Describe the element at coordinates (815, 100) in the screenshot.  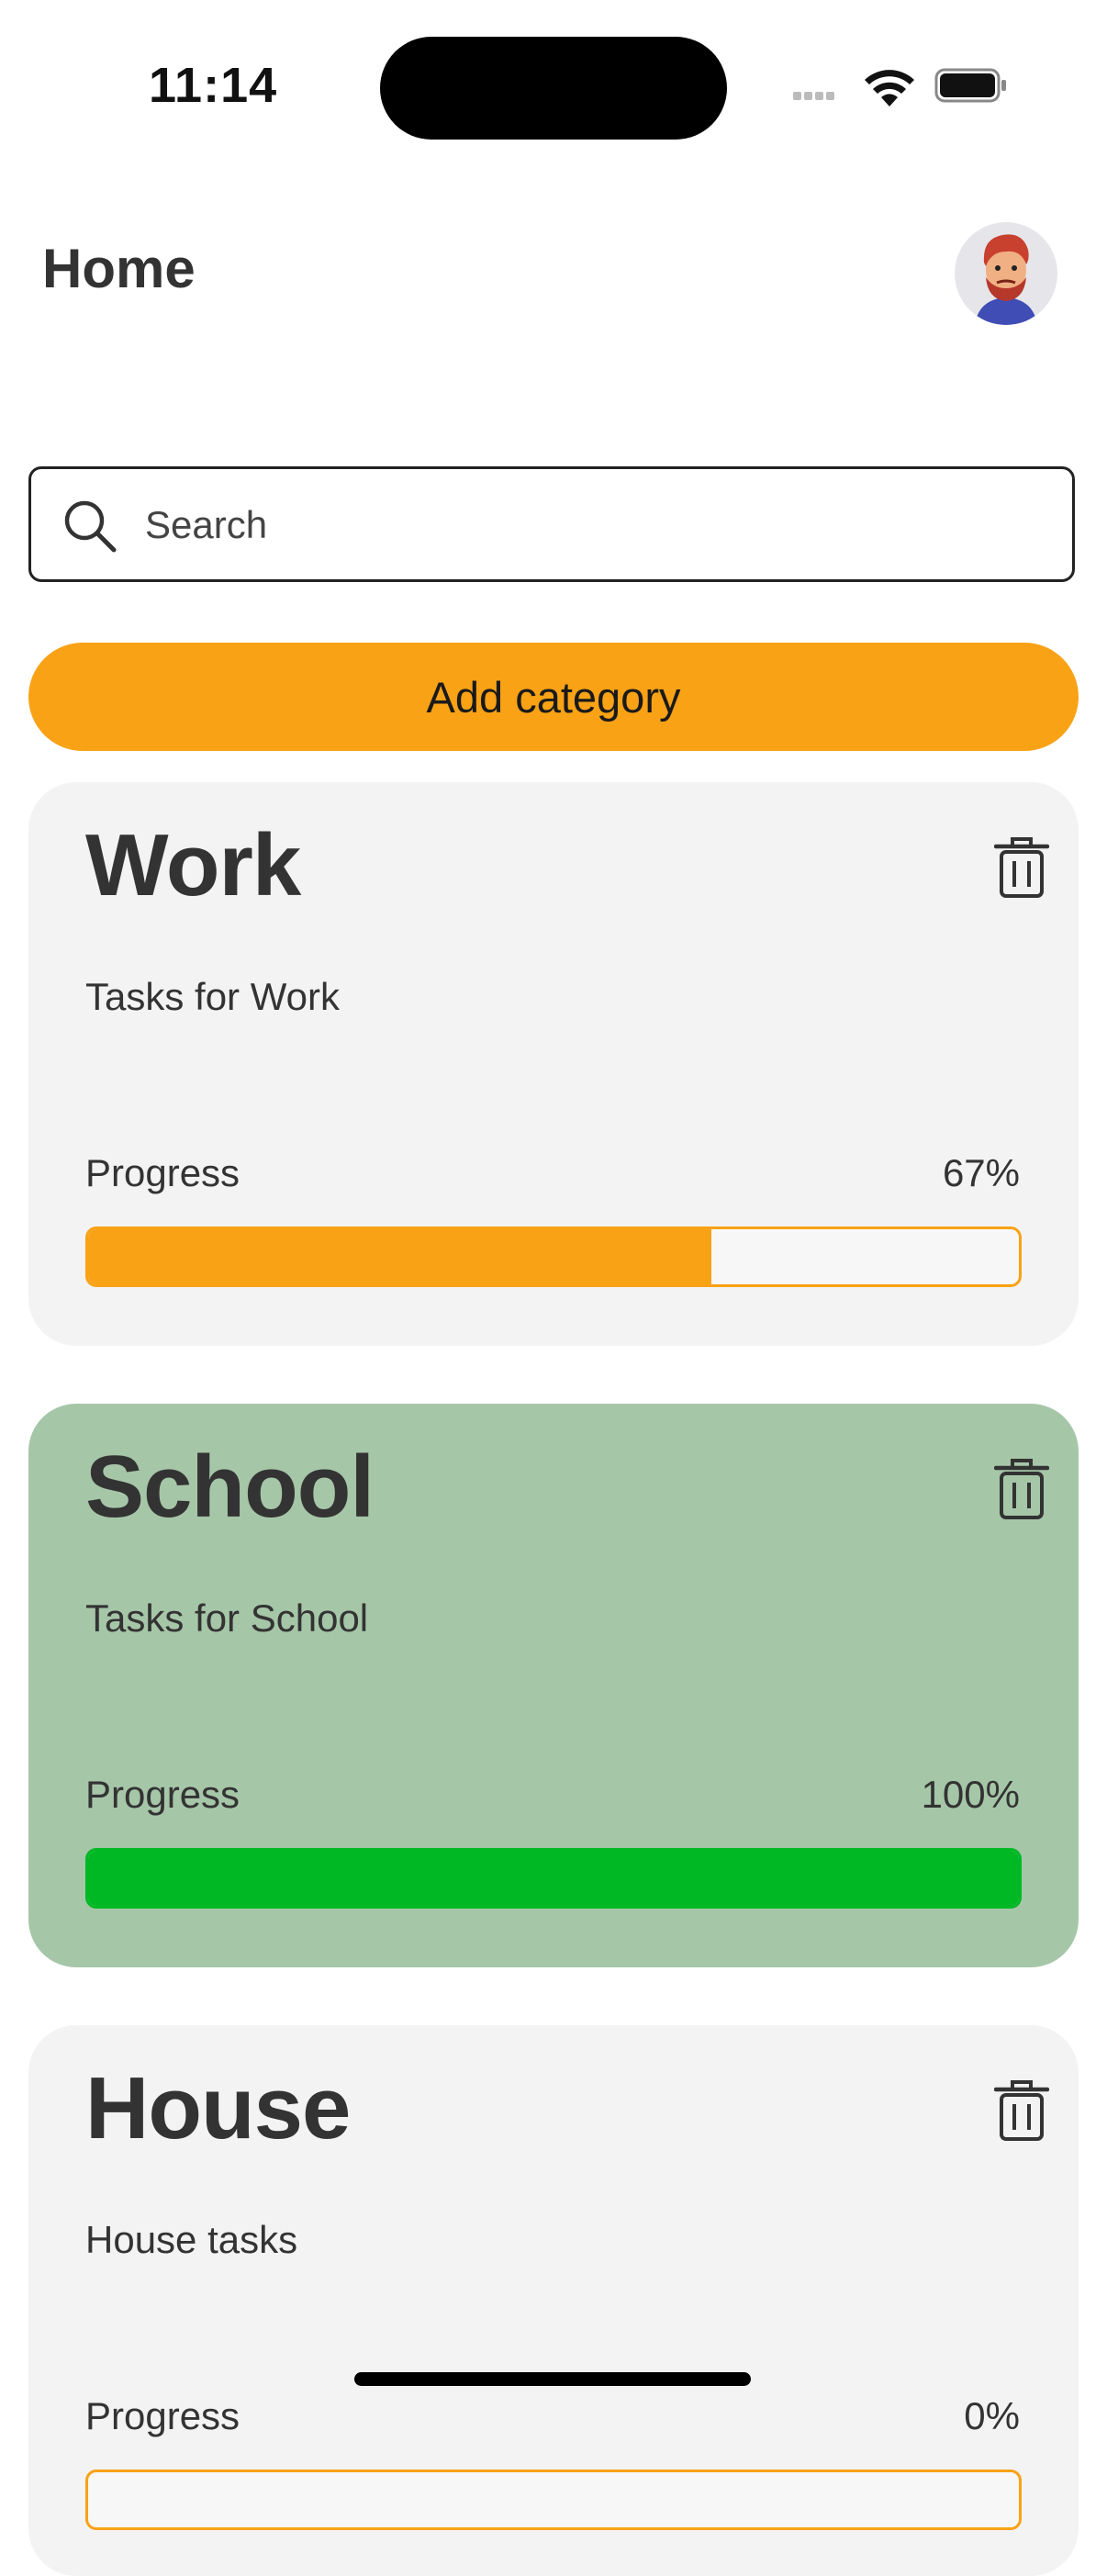
I see `cellular-signal-icon` at that location.